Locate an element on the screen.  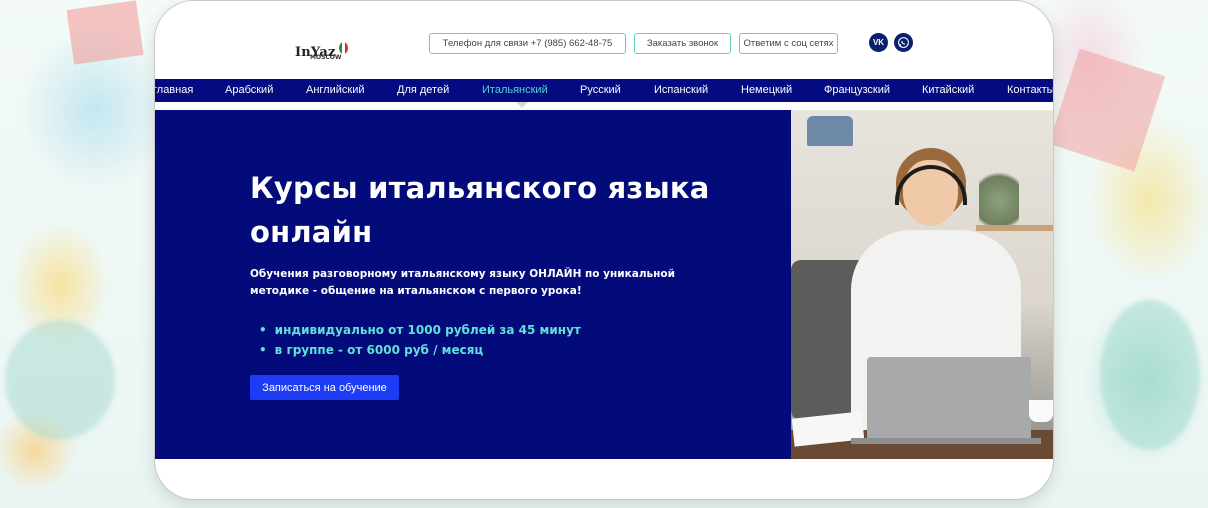
nav-item-chinese: Китайский is located at coordinates (948, 90).